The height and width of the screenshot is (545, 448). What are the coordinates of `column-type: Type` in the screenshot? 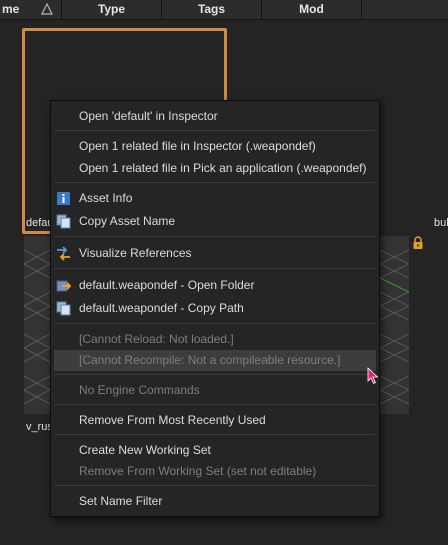 It's located at (112, 9).